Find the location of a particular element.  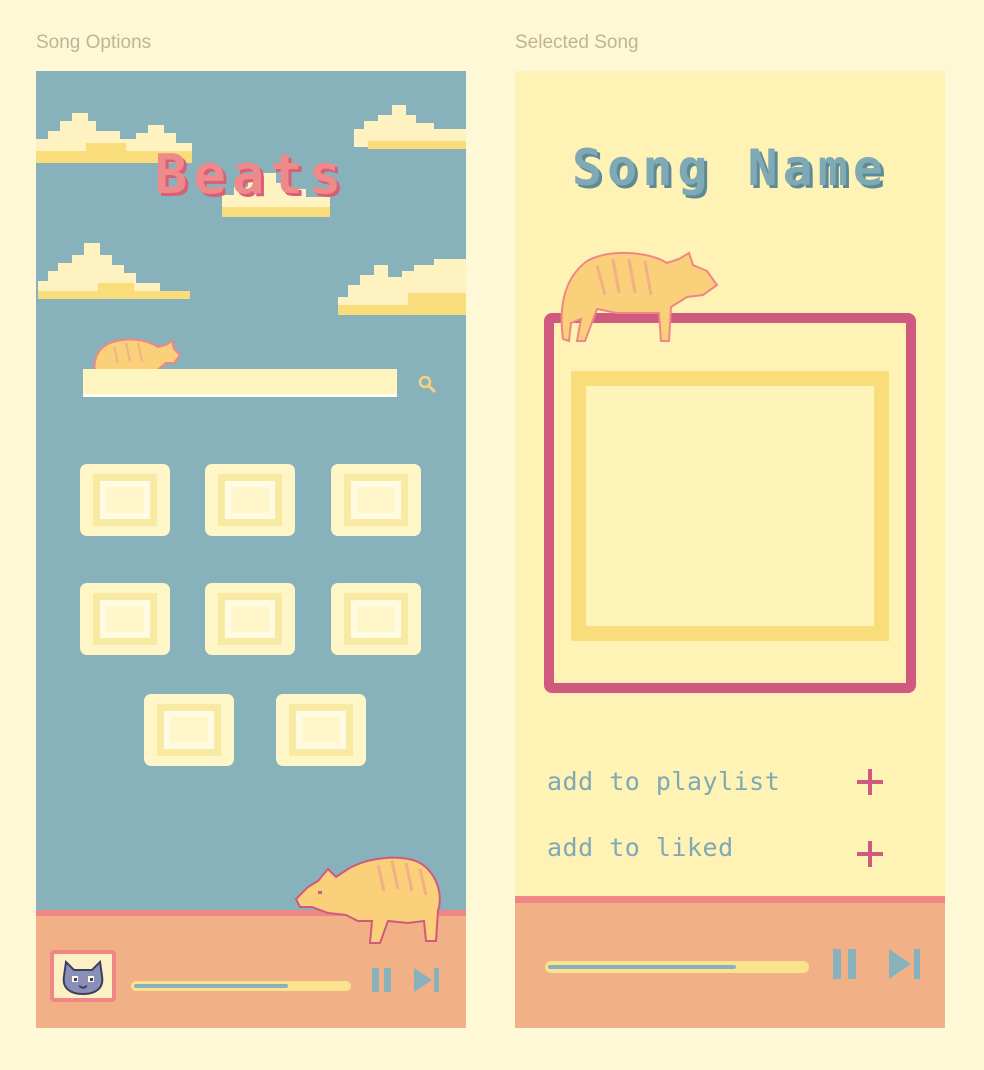

add-to-playlist-label: add to playlist is located at coordinates (664, 781).